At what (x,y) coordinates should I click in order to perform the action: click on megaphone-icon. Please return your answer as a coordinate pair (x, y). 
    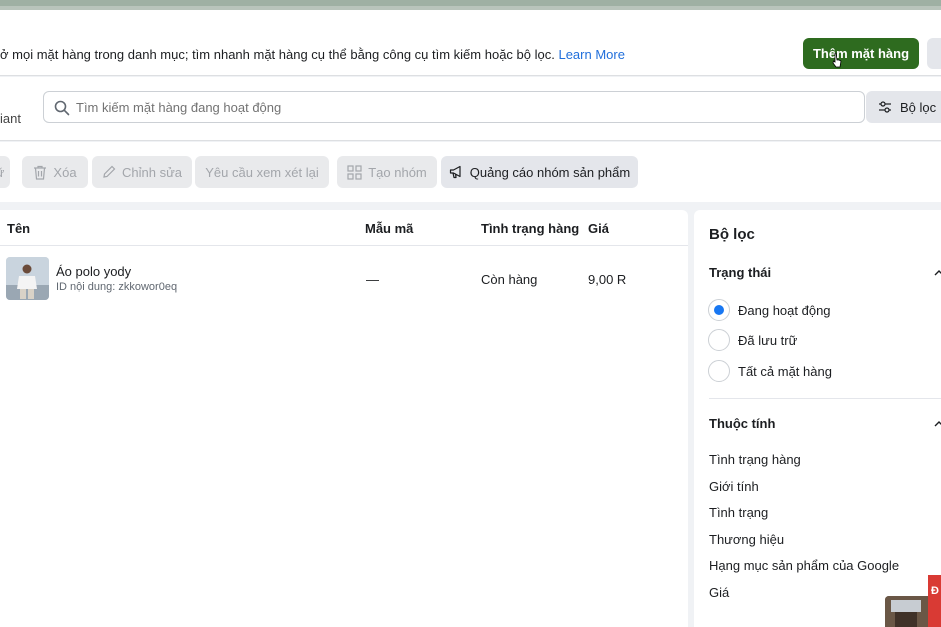
    Looking at the image, I should click on (455, 172).